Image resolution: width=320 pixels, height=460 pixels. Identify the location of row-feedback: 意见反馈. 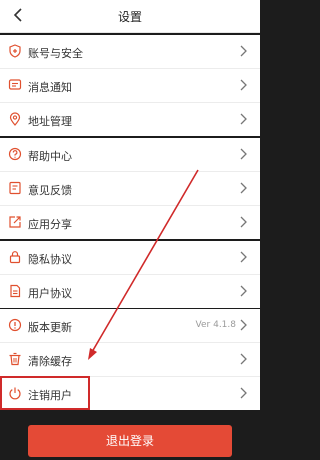
(130, 189).